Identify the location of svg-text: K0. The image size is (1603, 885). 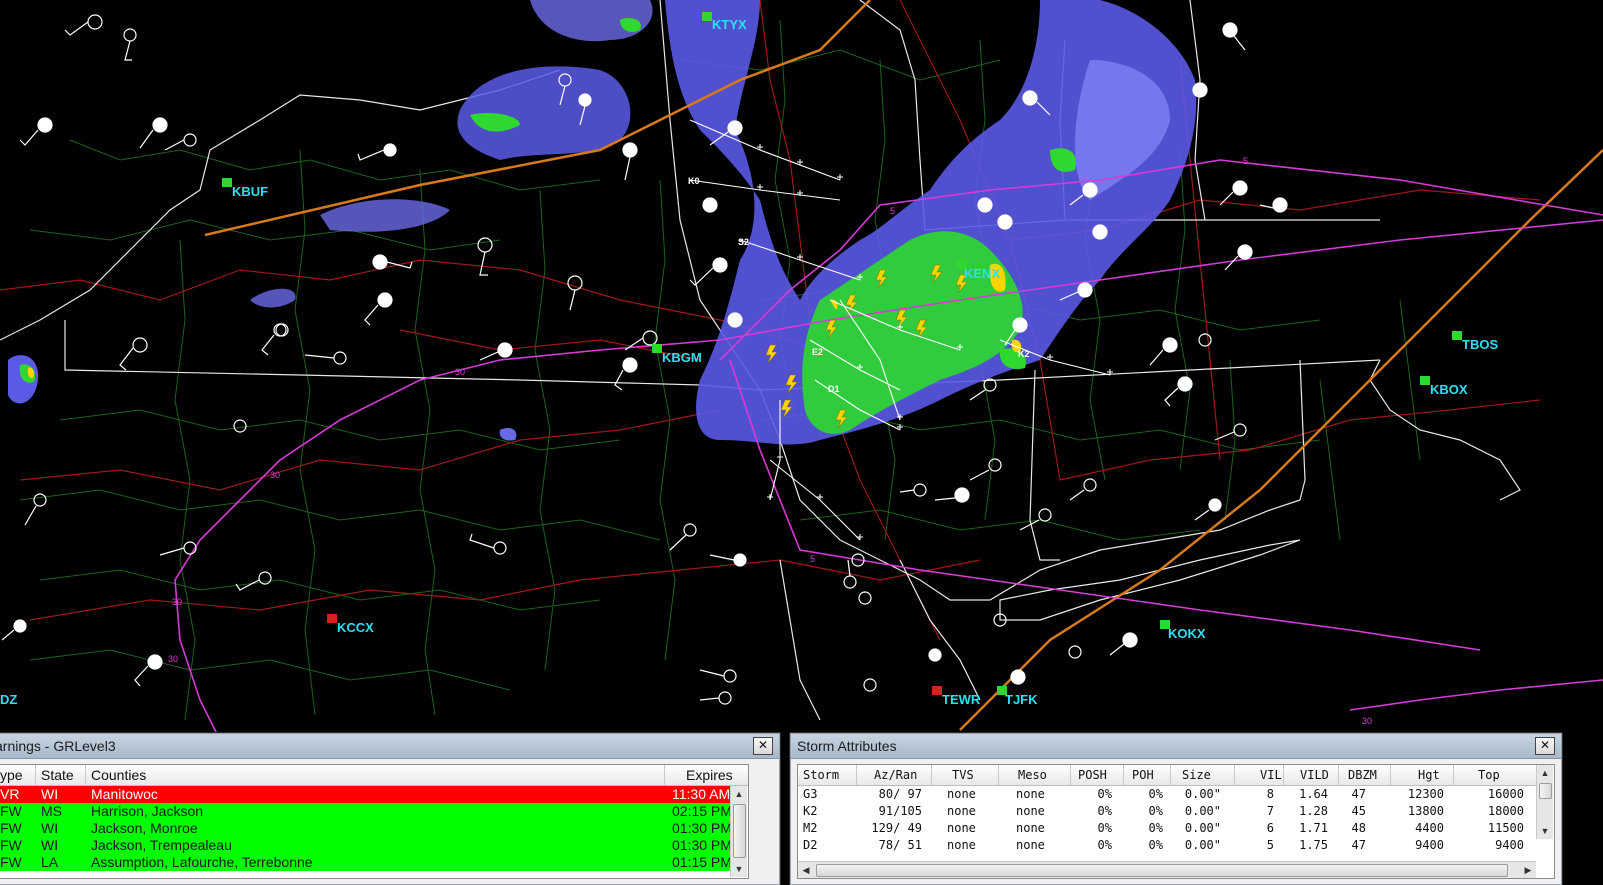
(694, 181).